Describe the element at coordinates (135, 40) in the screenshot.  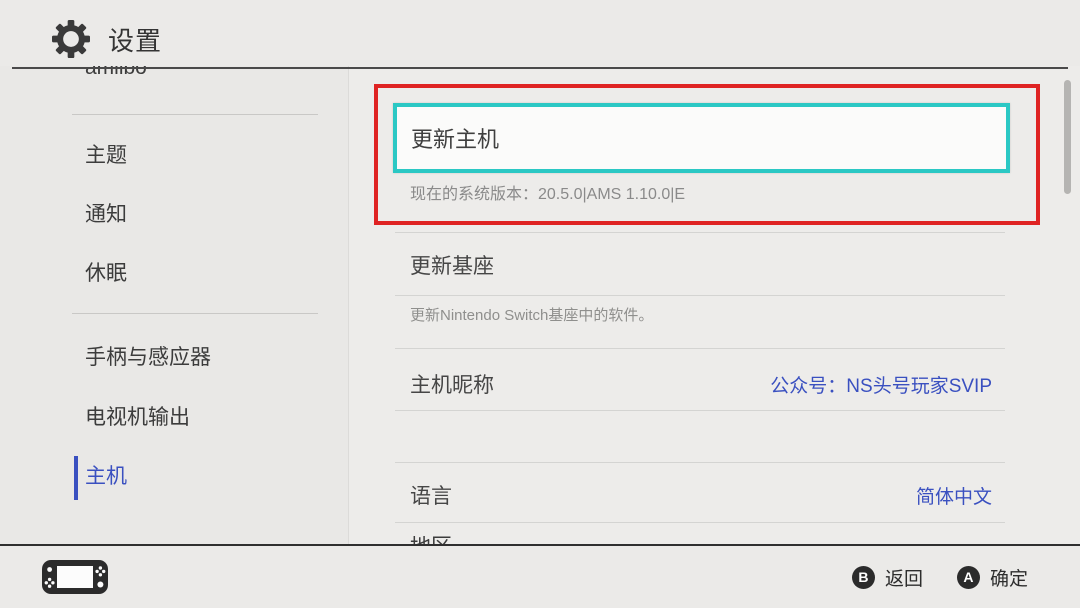
I see `page-title: 设置` at that location.